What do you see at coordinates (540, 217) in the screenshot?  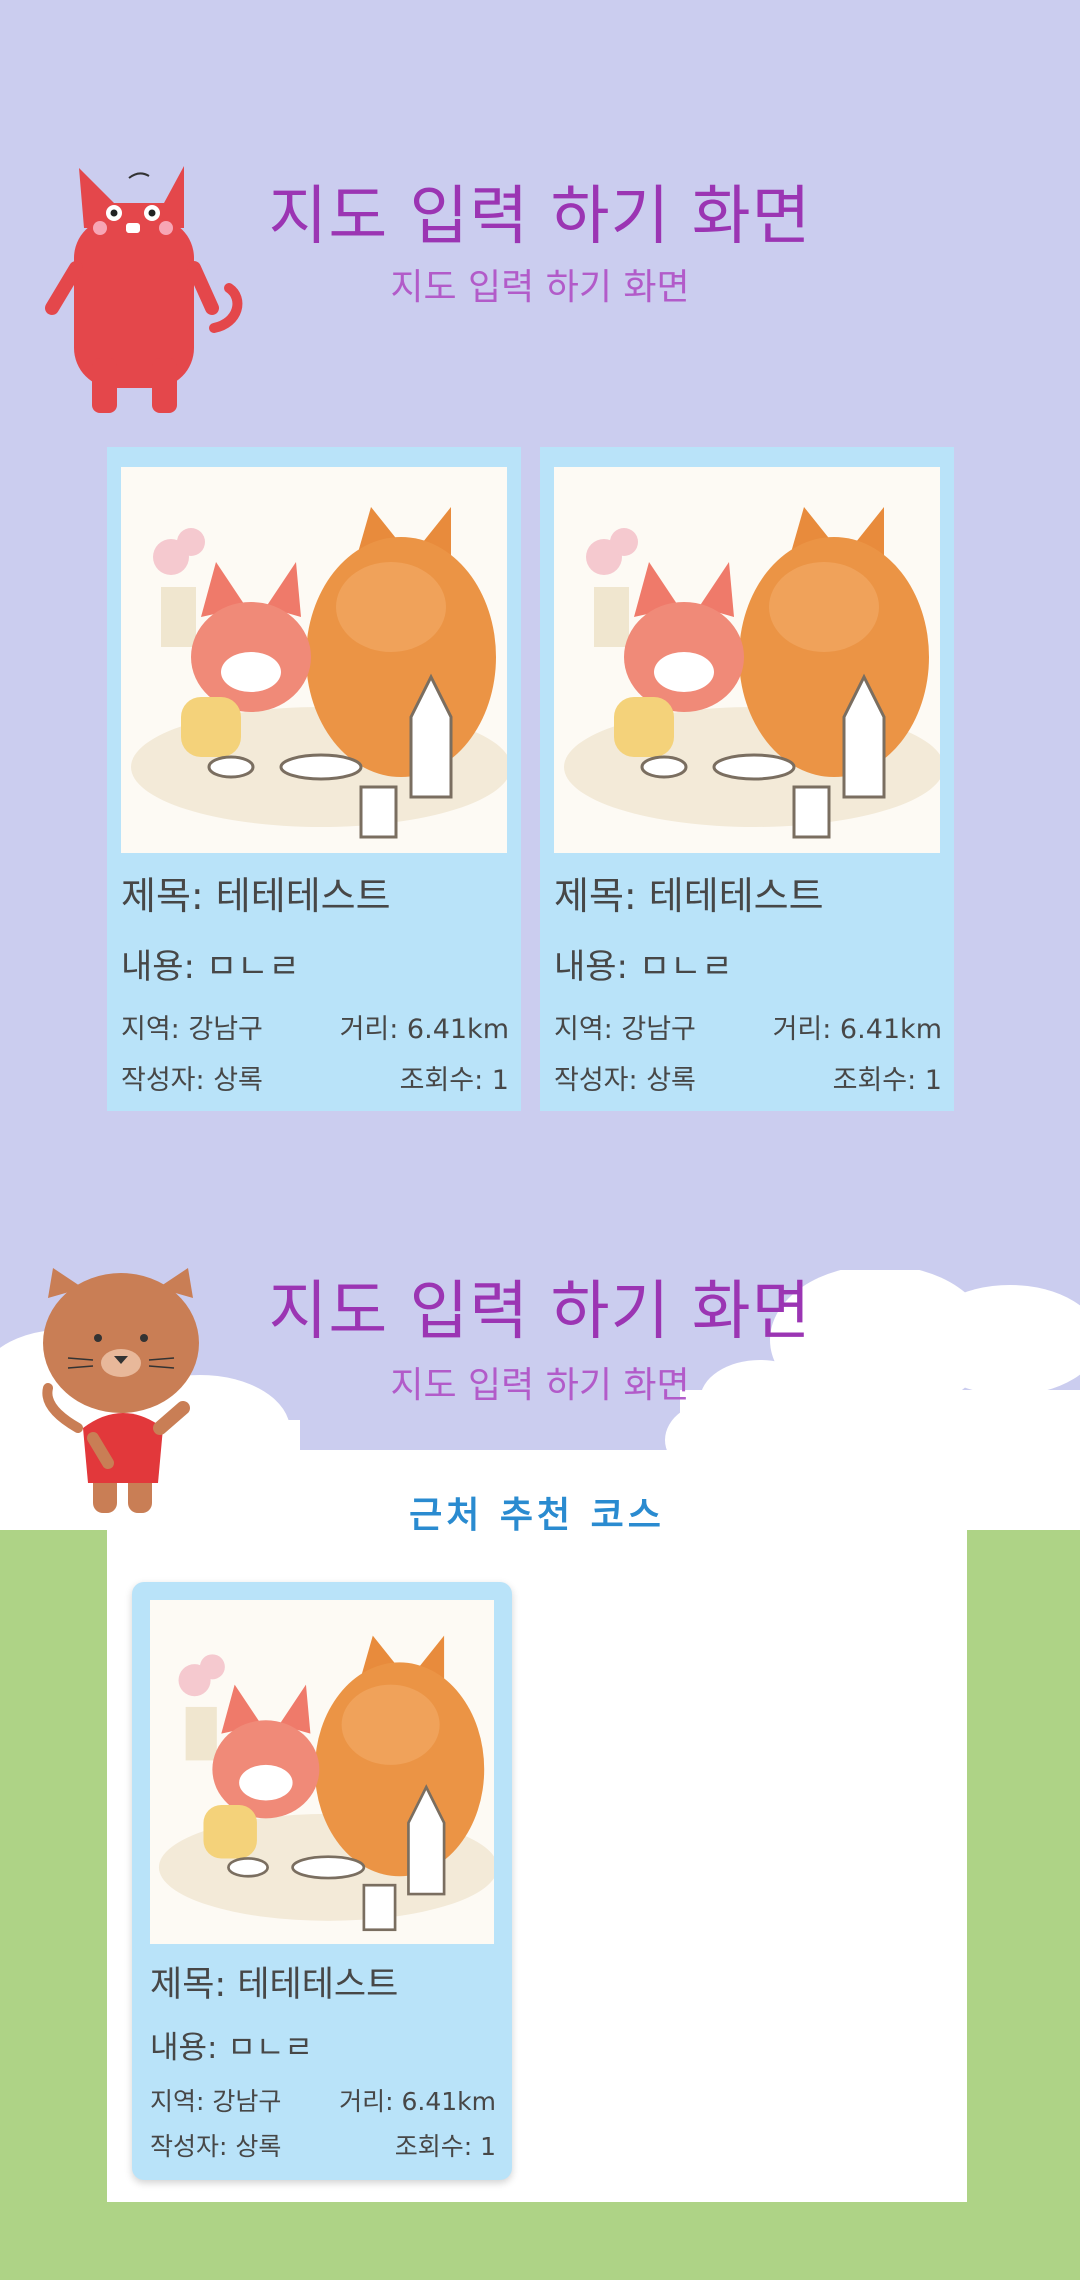 I see `page-title: 지도 입력 하기 화면` at bounding box center [540, 217].